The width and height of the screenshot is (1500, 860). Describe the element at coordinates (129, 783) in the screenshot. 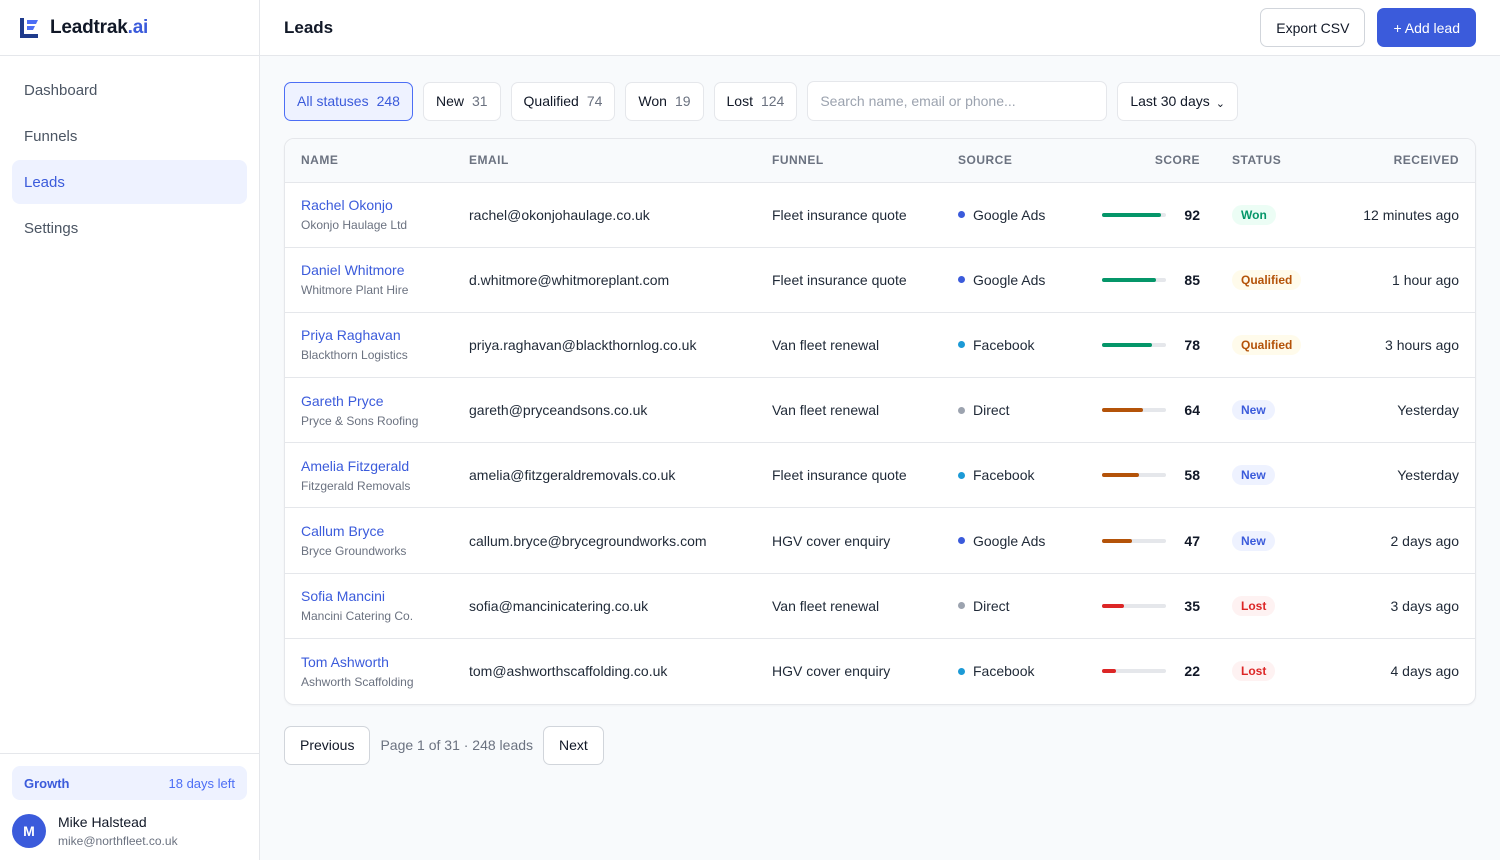

I see `plan-banner: Growth 18 days left` at that location.